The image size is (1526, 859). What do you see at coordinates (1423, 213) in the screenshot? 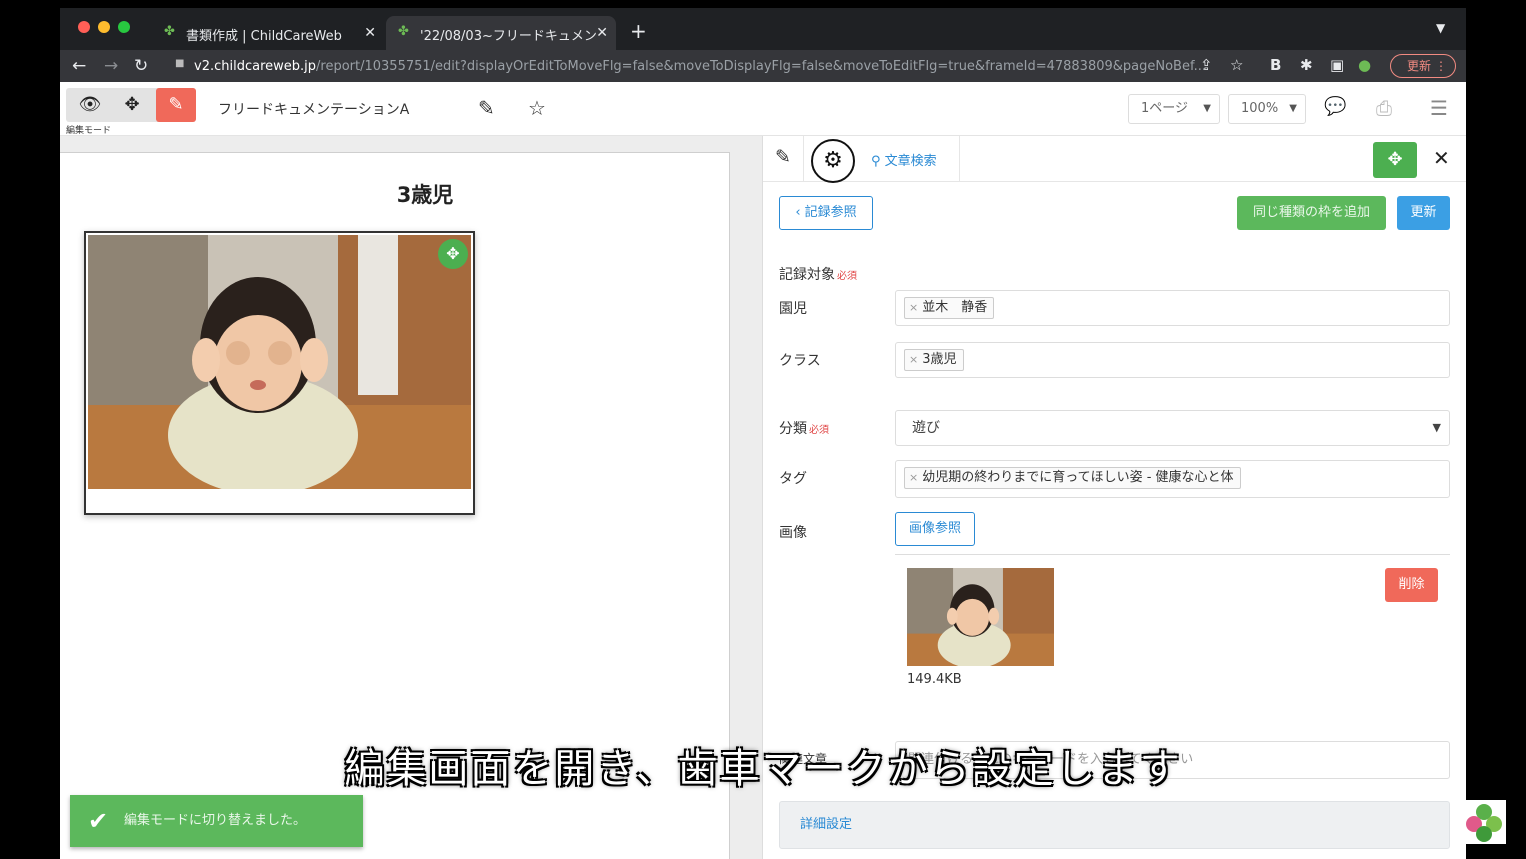
I see `update-button: 更新` at bounding box center [1423, 213].